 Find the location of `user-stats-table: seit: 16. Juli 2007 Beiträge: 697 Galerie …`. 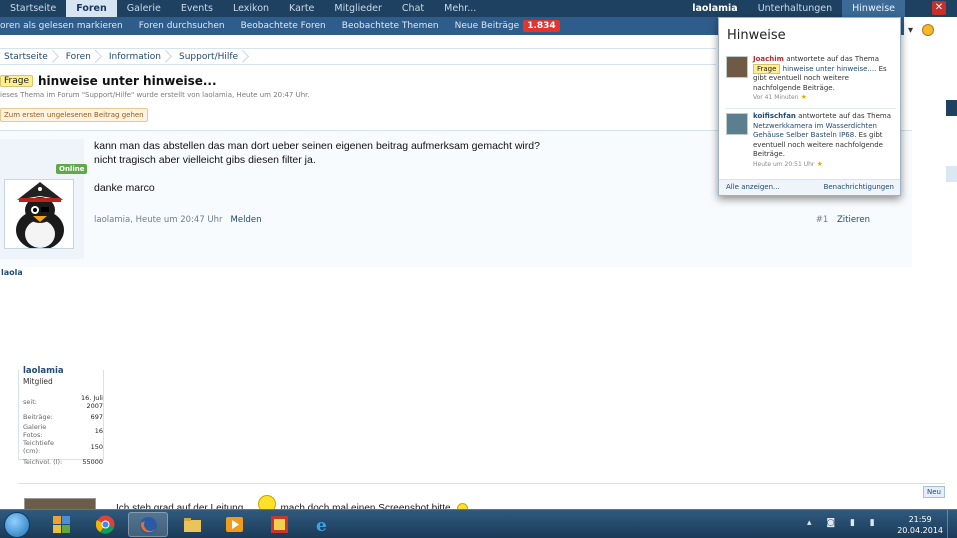

user-stats-table: seit: 16. Juli 2007 Beiträge: 697 Galerie … is located at coordinates (63, 431).